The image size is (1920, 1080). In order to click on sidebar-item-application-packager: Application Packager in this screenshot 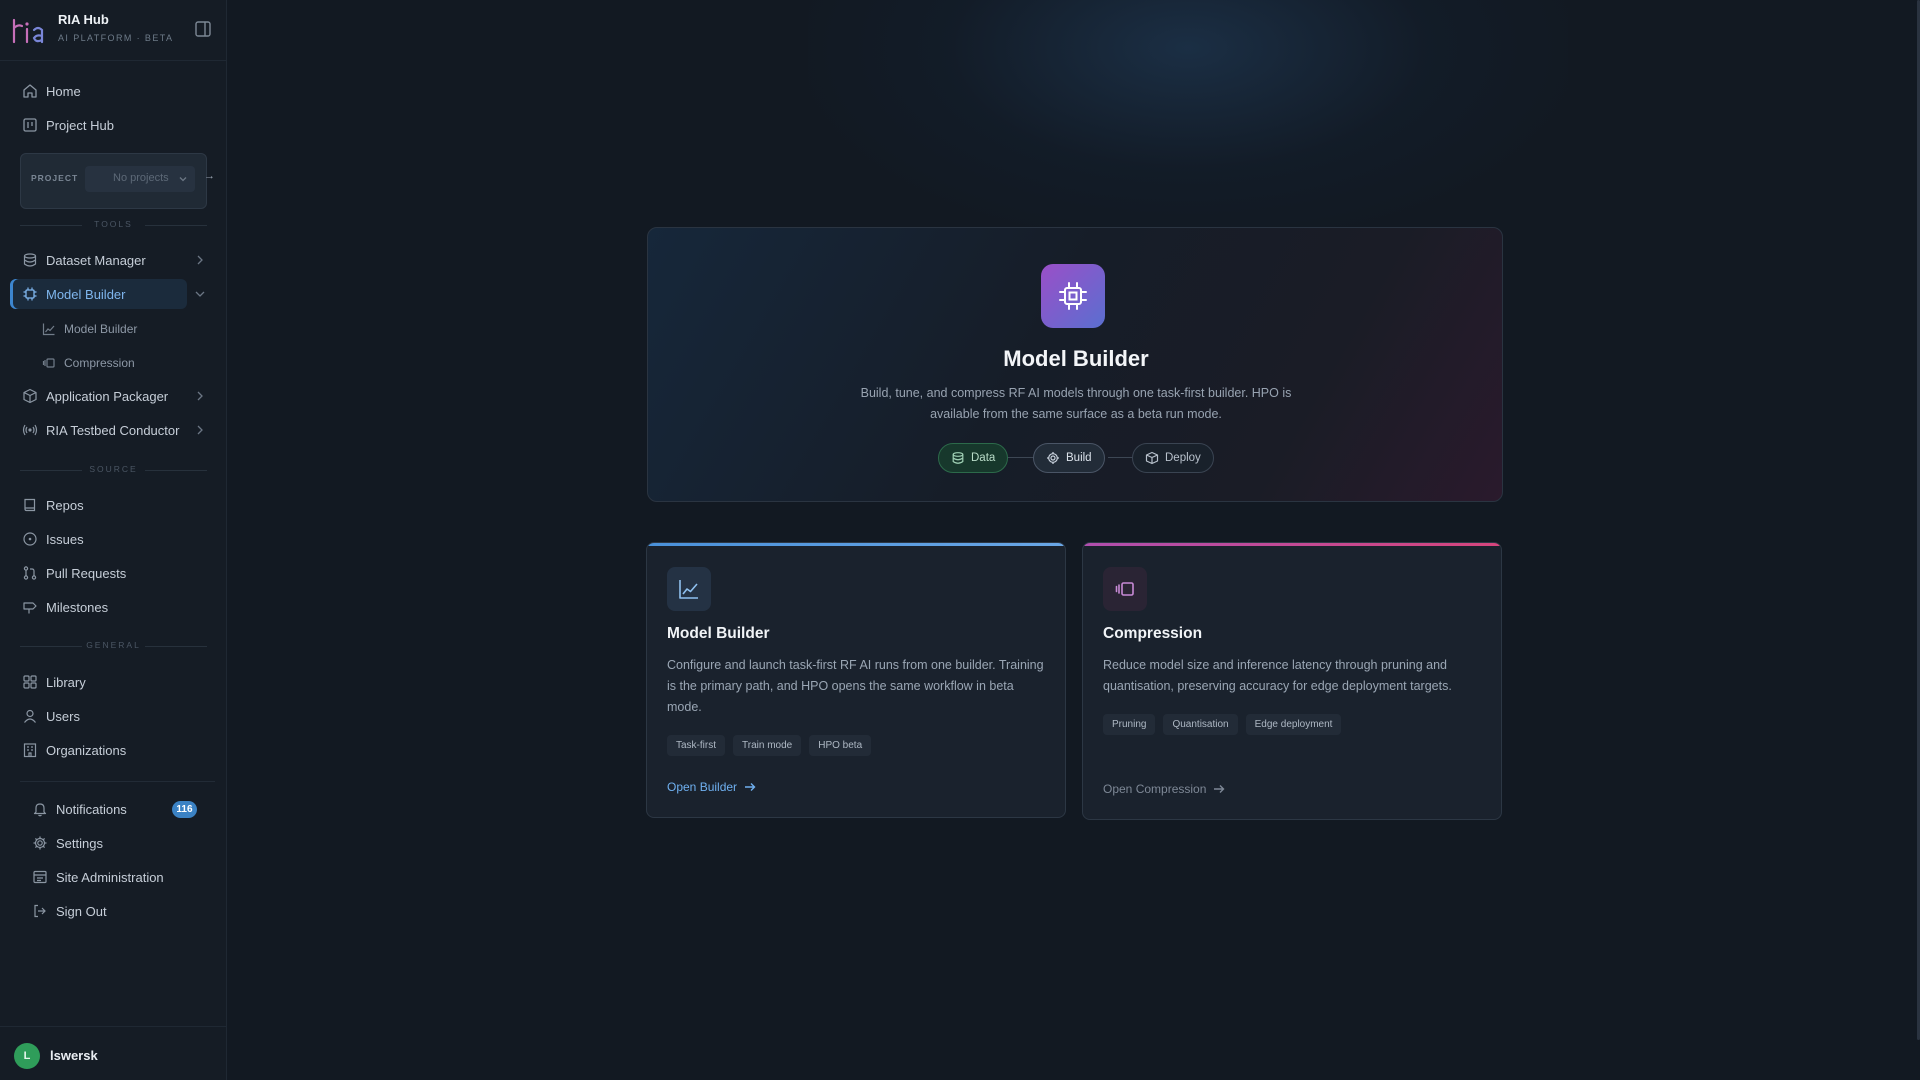, I will do `click(106, 396)`.